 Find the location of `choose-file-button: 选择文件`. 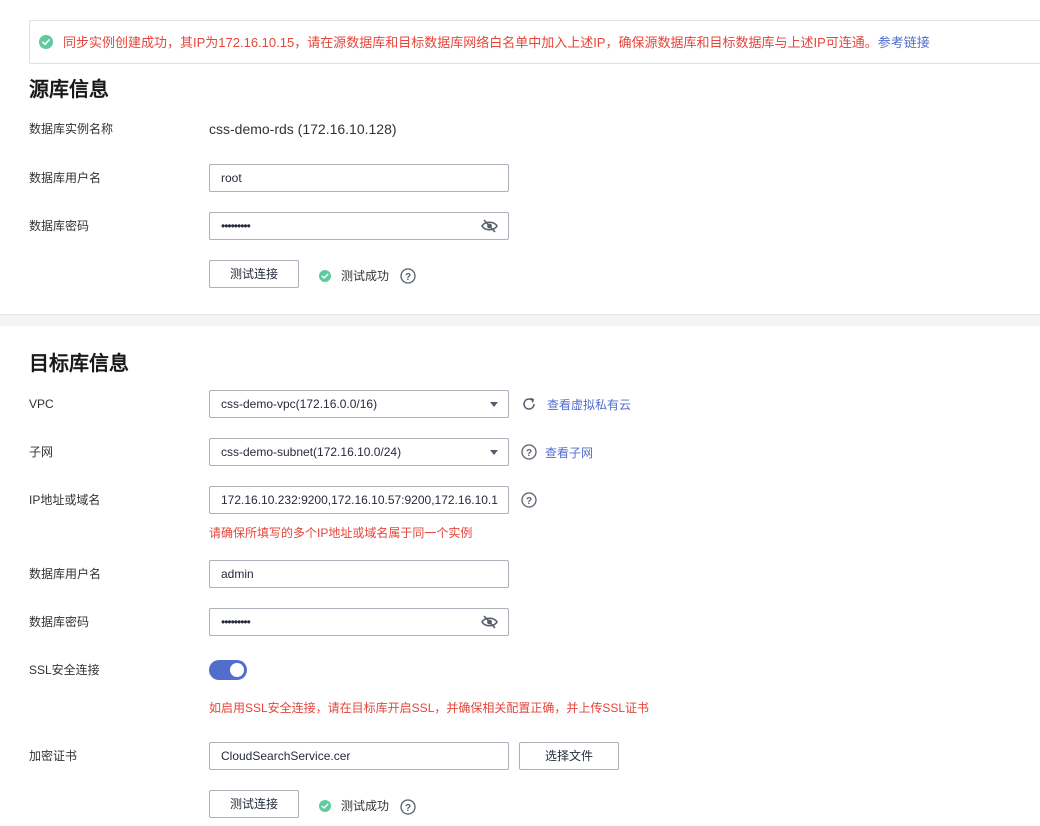

choose-file-button: 选择文件 is located at coordinates (569, 756).